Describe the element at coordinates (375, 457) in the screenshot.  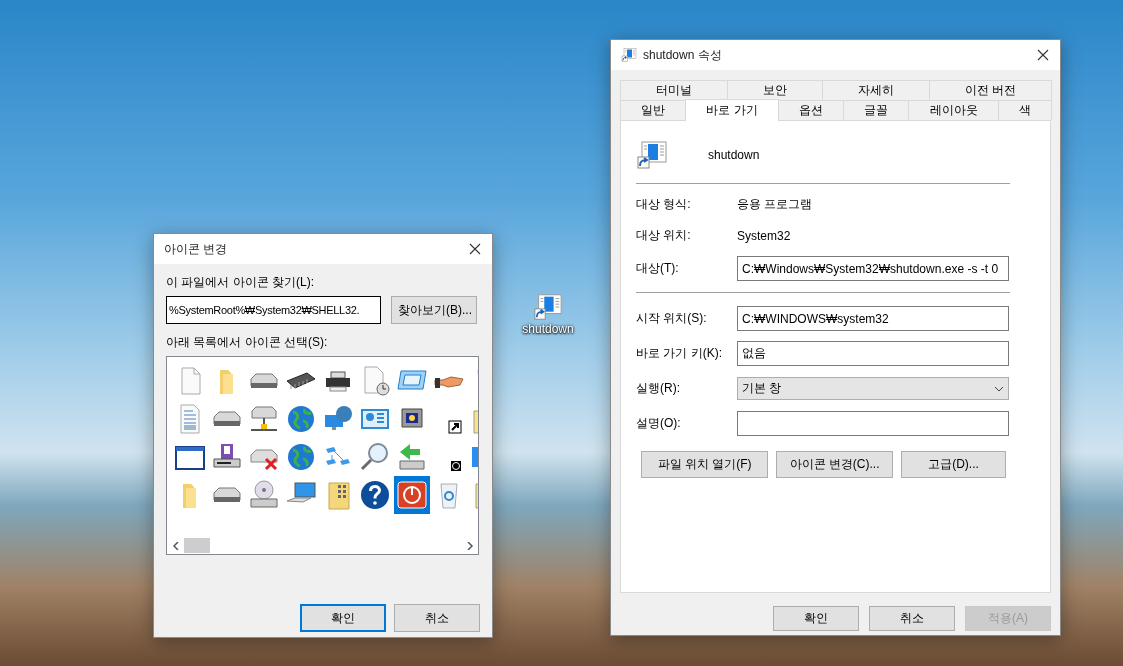
I see `magnifier-icon` at that location.